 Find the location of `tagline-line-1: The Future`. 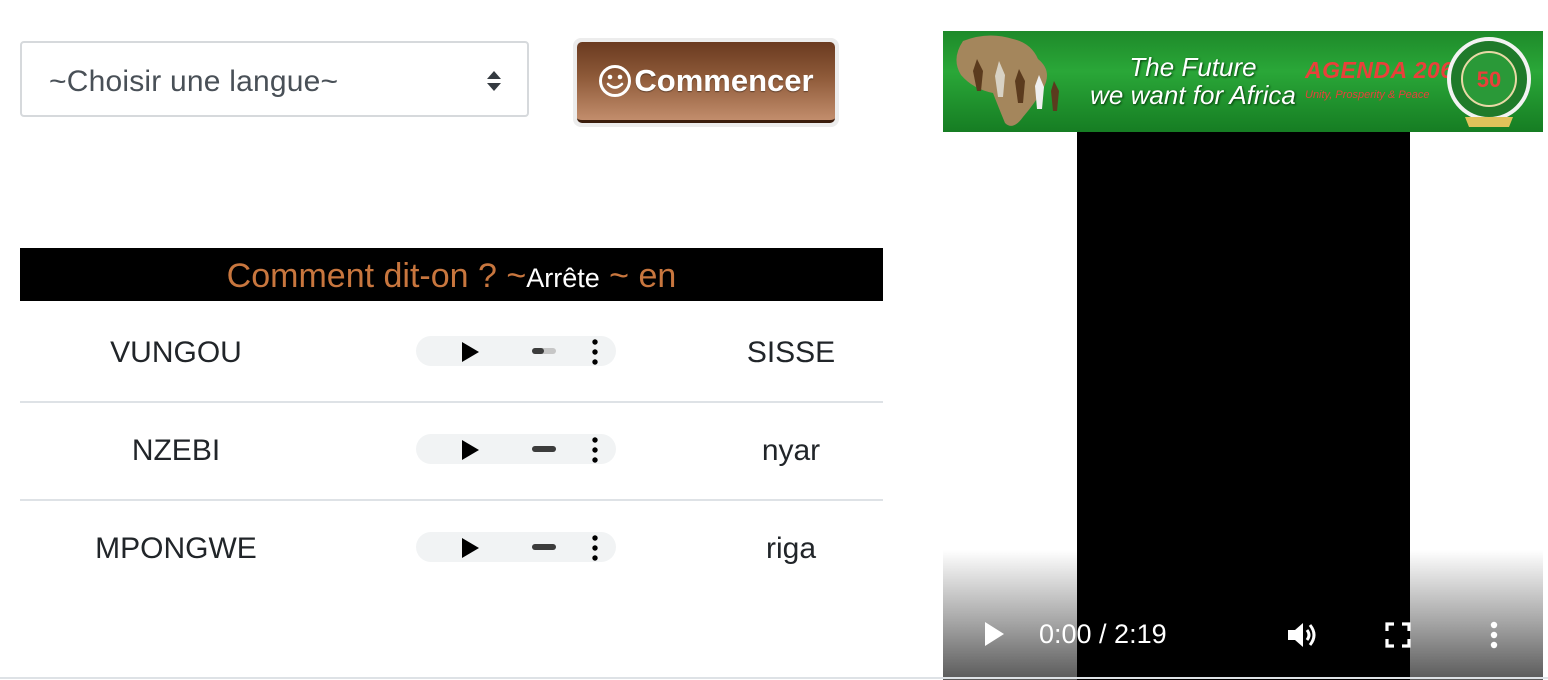

tagline-line-1: The Future is located at coordinates (1193, 67).